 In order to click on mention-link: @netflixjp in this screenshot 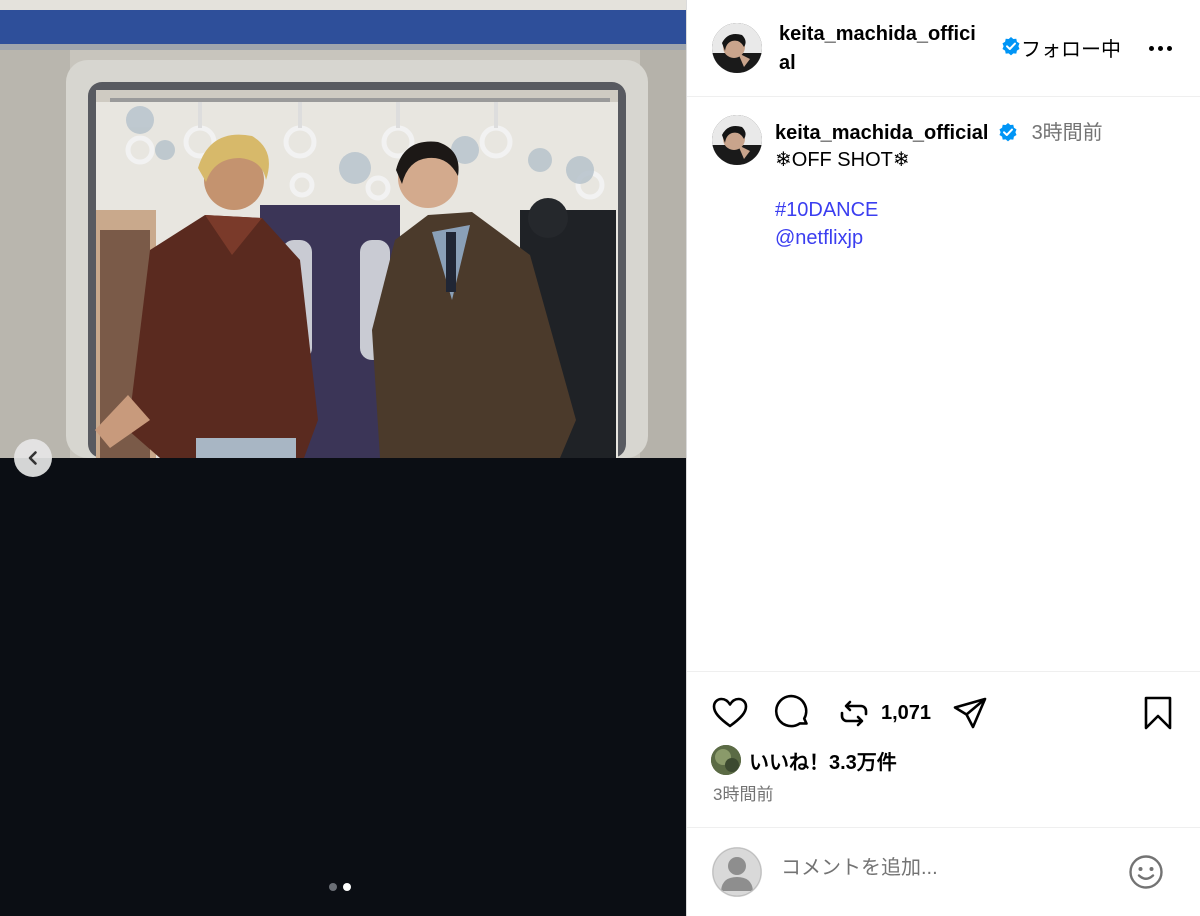, I will do `click(819, 238)`.